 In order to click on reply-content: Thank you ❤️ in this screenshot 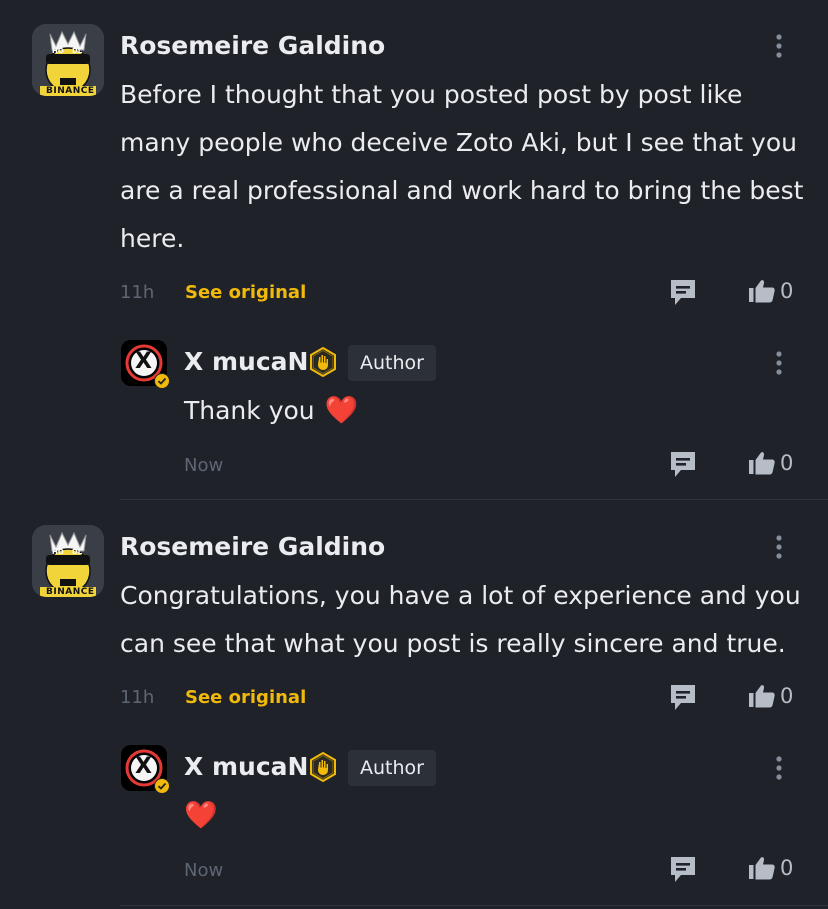, I will do `click(271, 411)`.